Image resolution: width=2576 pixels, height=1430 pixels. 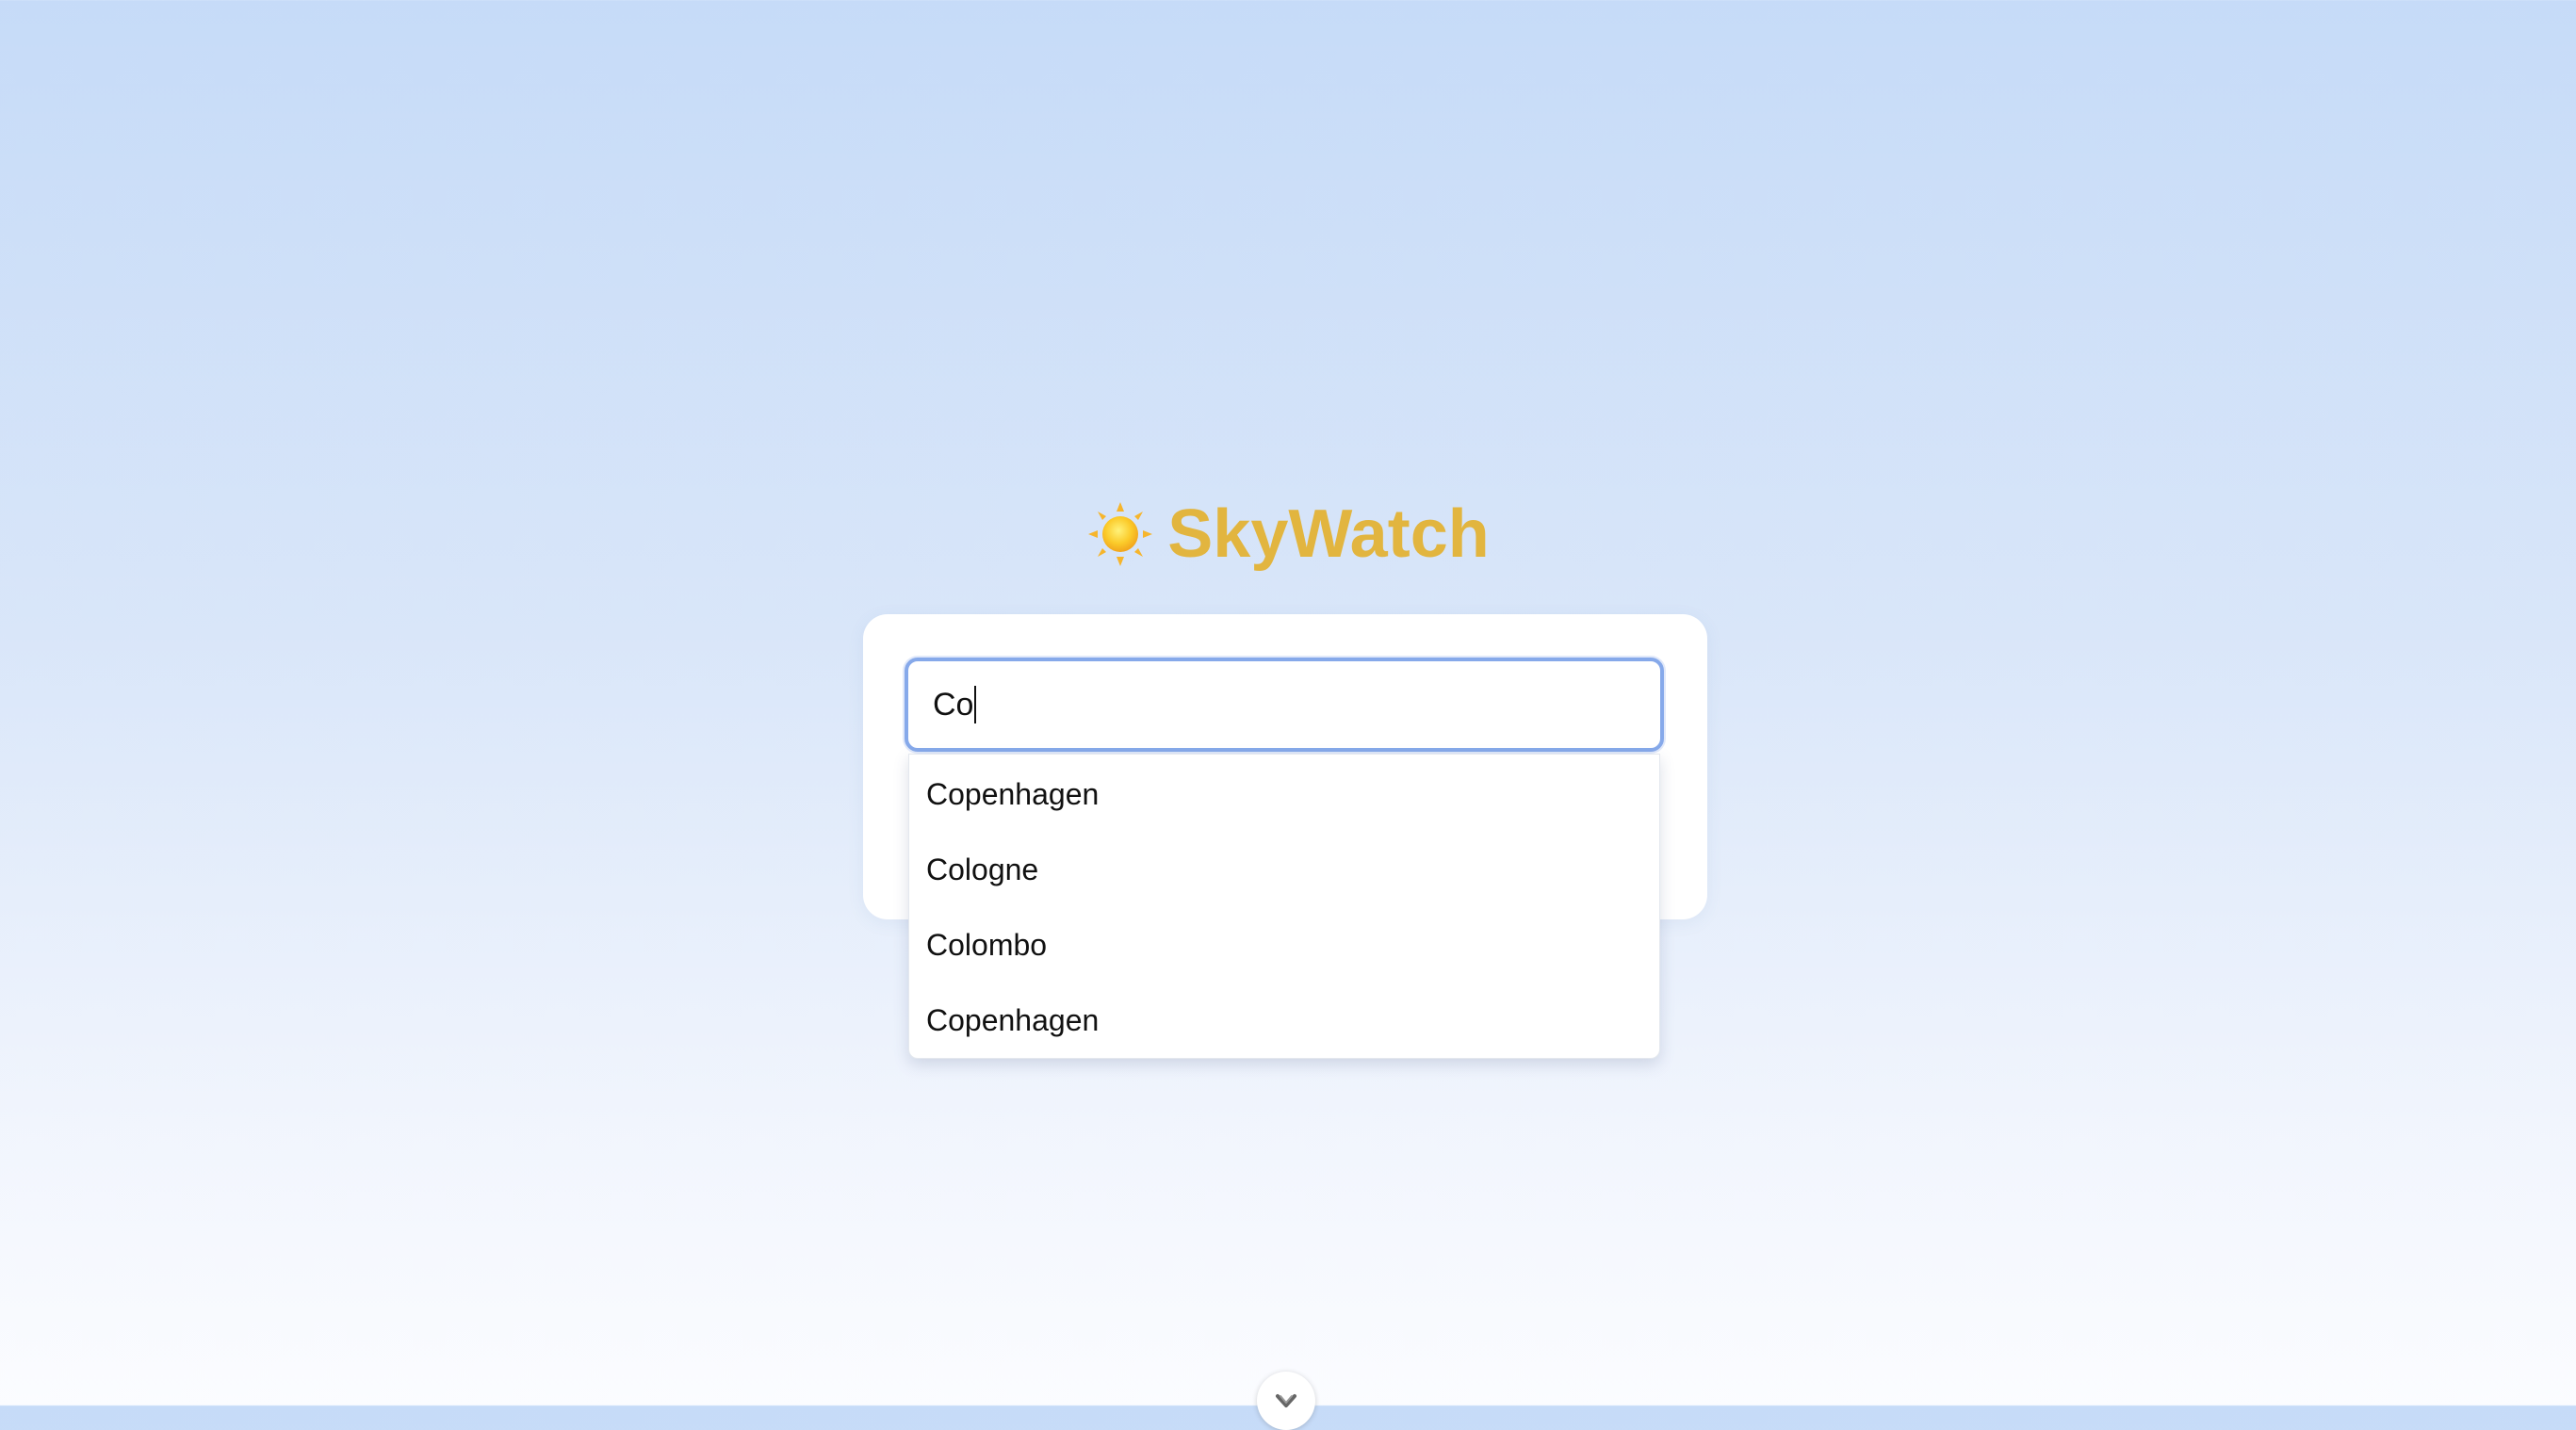 I want to click on city-search-input: Co, so click(x=1284, y=705).